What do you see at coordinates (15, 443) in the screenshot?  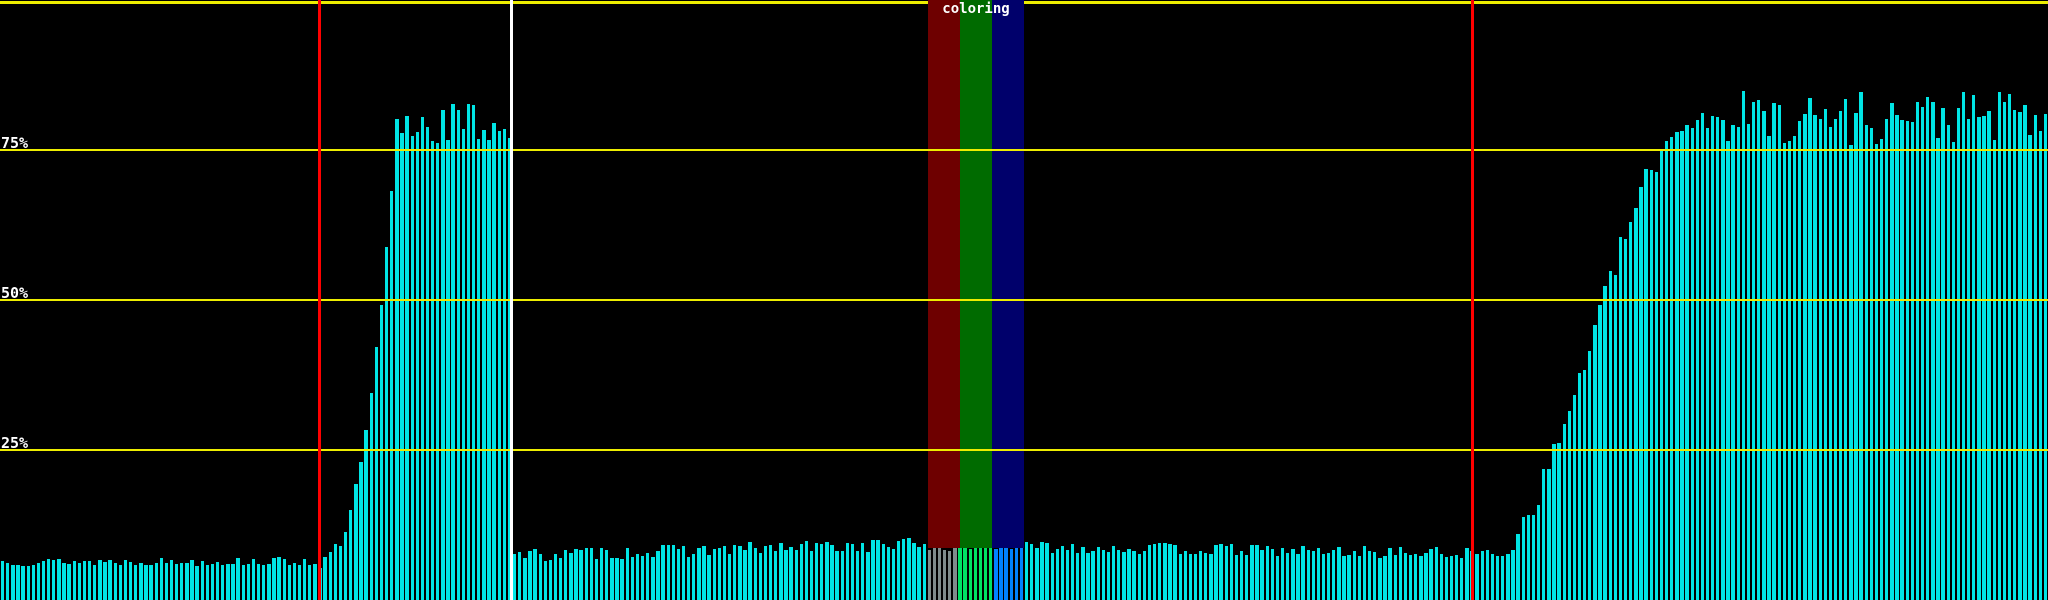 I see `axis-label-25: 25%` at bounding box center [15, 443].